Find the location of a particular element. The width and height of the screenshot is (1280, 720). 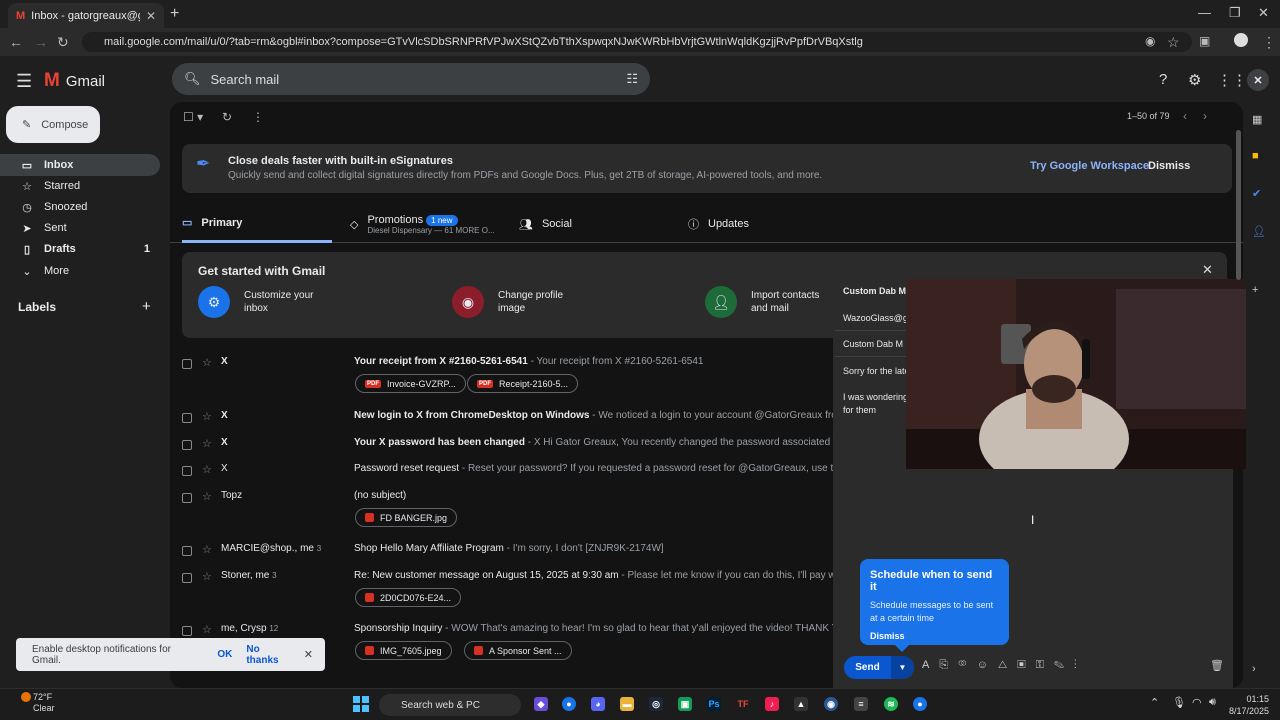

forward-icon: → is located at coordinates (41, 42).